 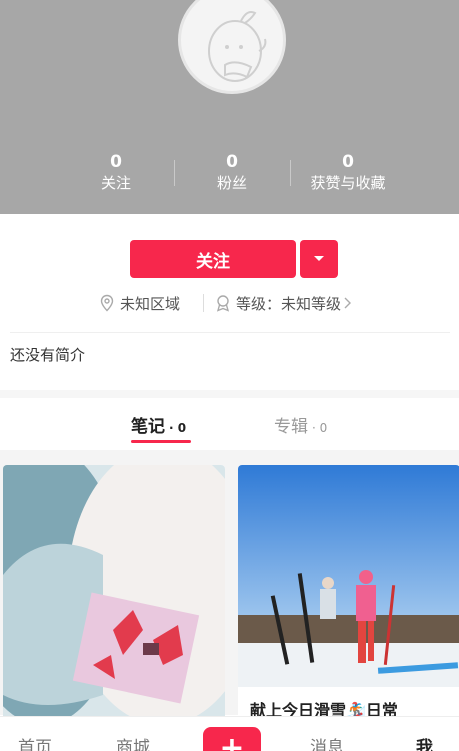 I want to click on bio-text: 还没有简介, so click(x=48, y=355).